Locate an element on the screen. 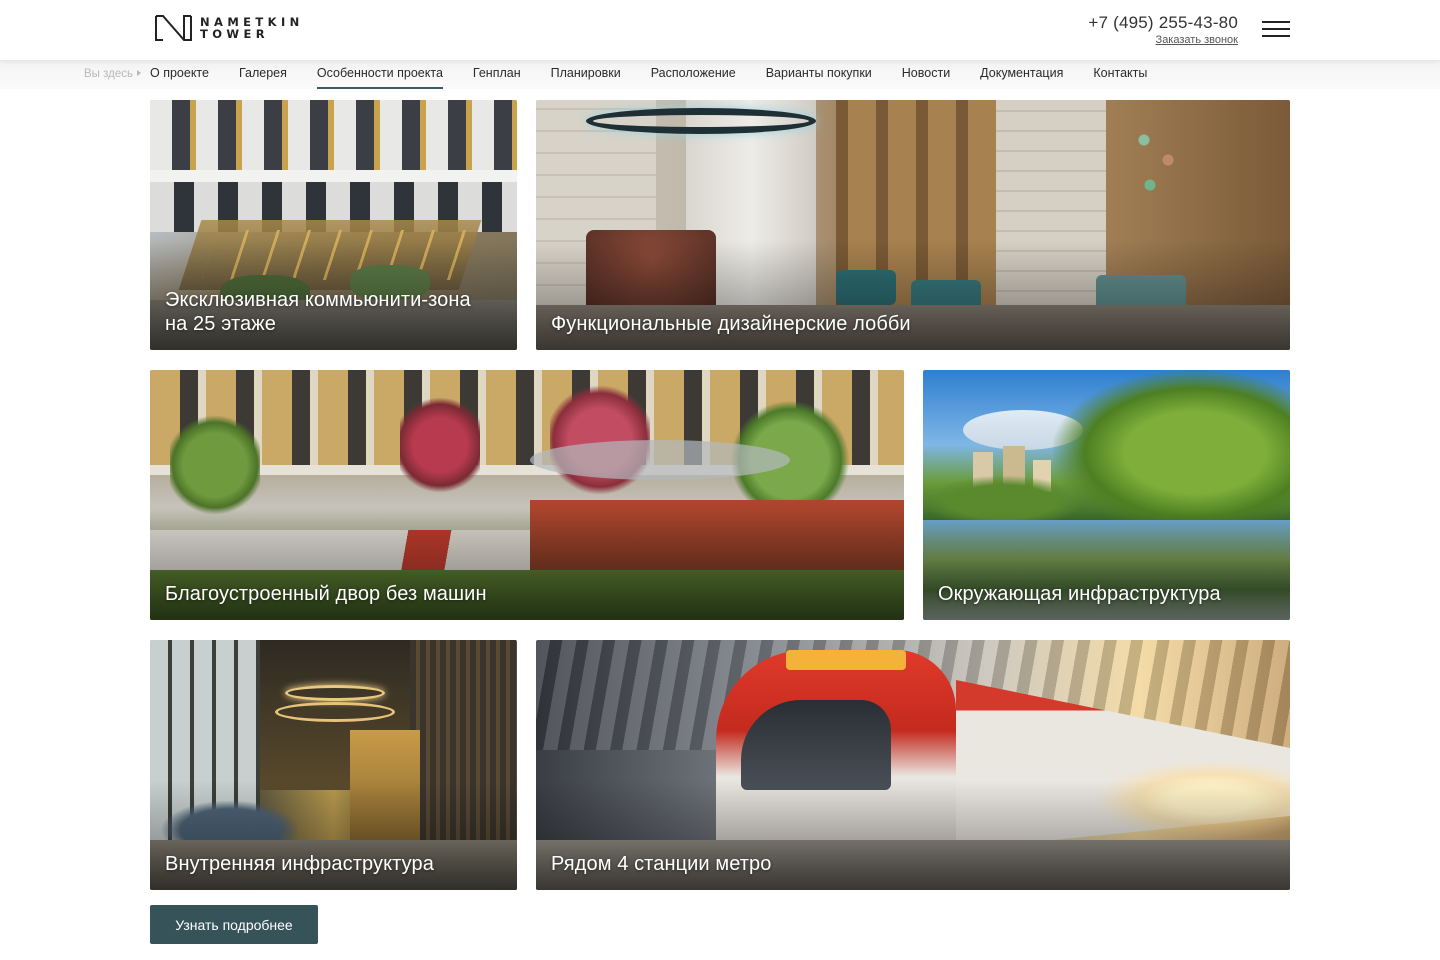 The width and height of the screenshot is (1440, 960). tile-caption-line-1: Функциональные дизайнерские лобби is located at coordinates (731, 324).